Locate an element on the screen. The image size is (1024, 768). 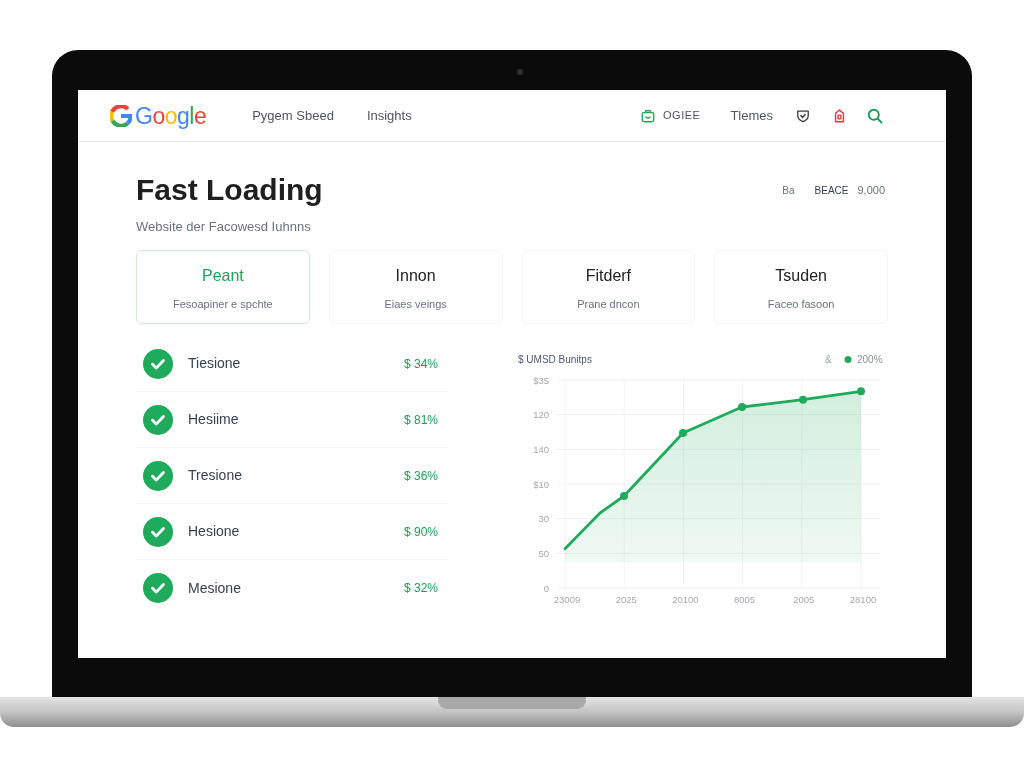
card-title: Innon is located at coordinates (415, 276).